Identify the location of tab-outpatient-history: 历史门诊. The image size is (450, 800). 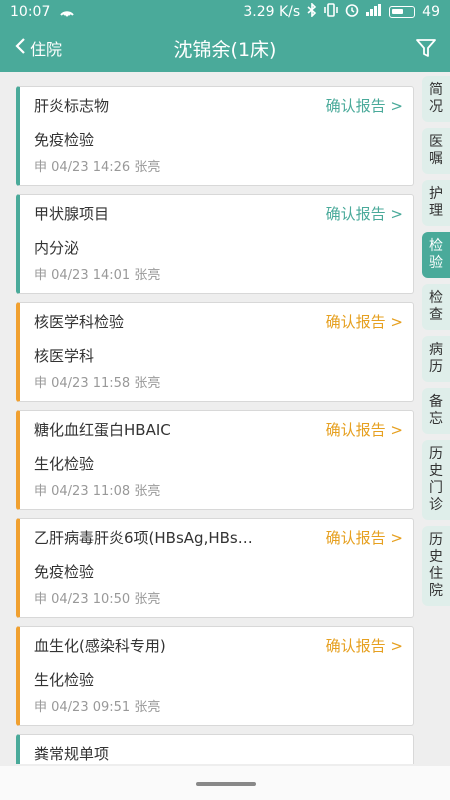
(436, 480).